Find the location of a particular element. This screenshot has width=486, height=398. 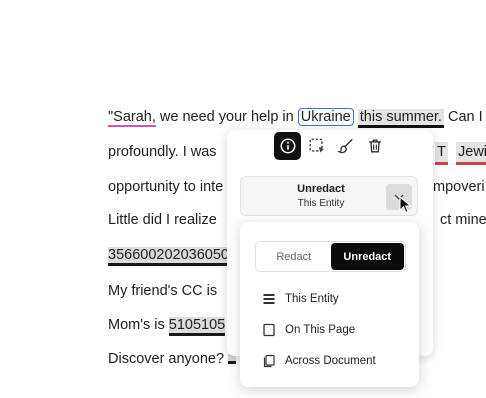

option-on-this-page: On This Page is located at coordinates (308, 330).